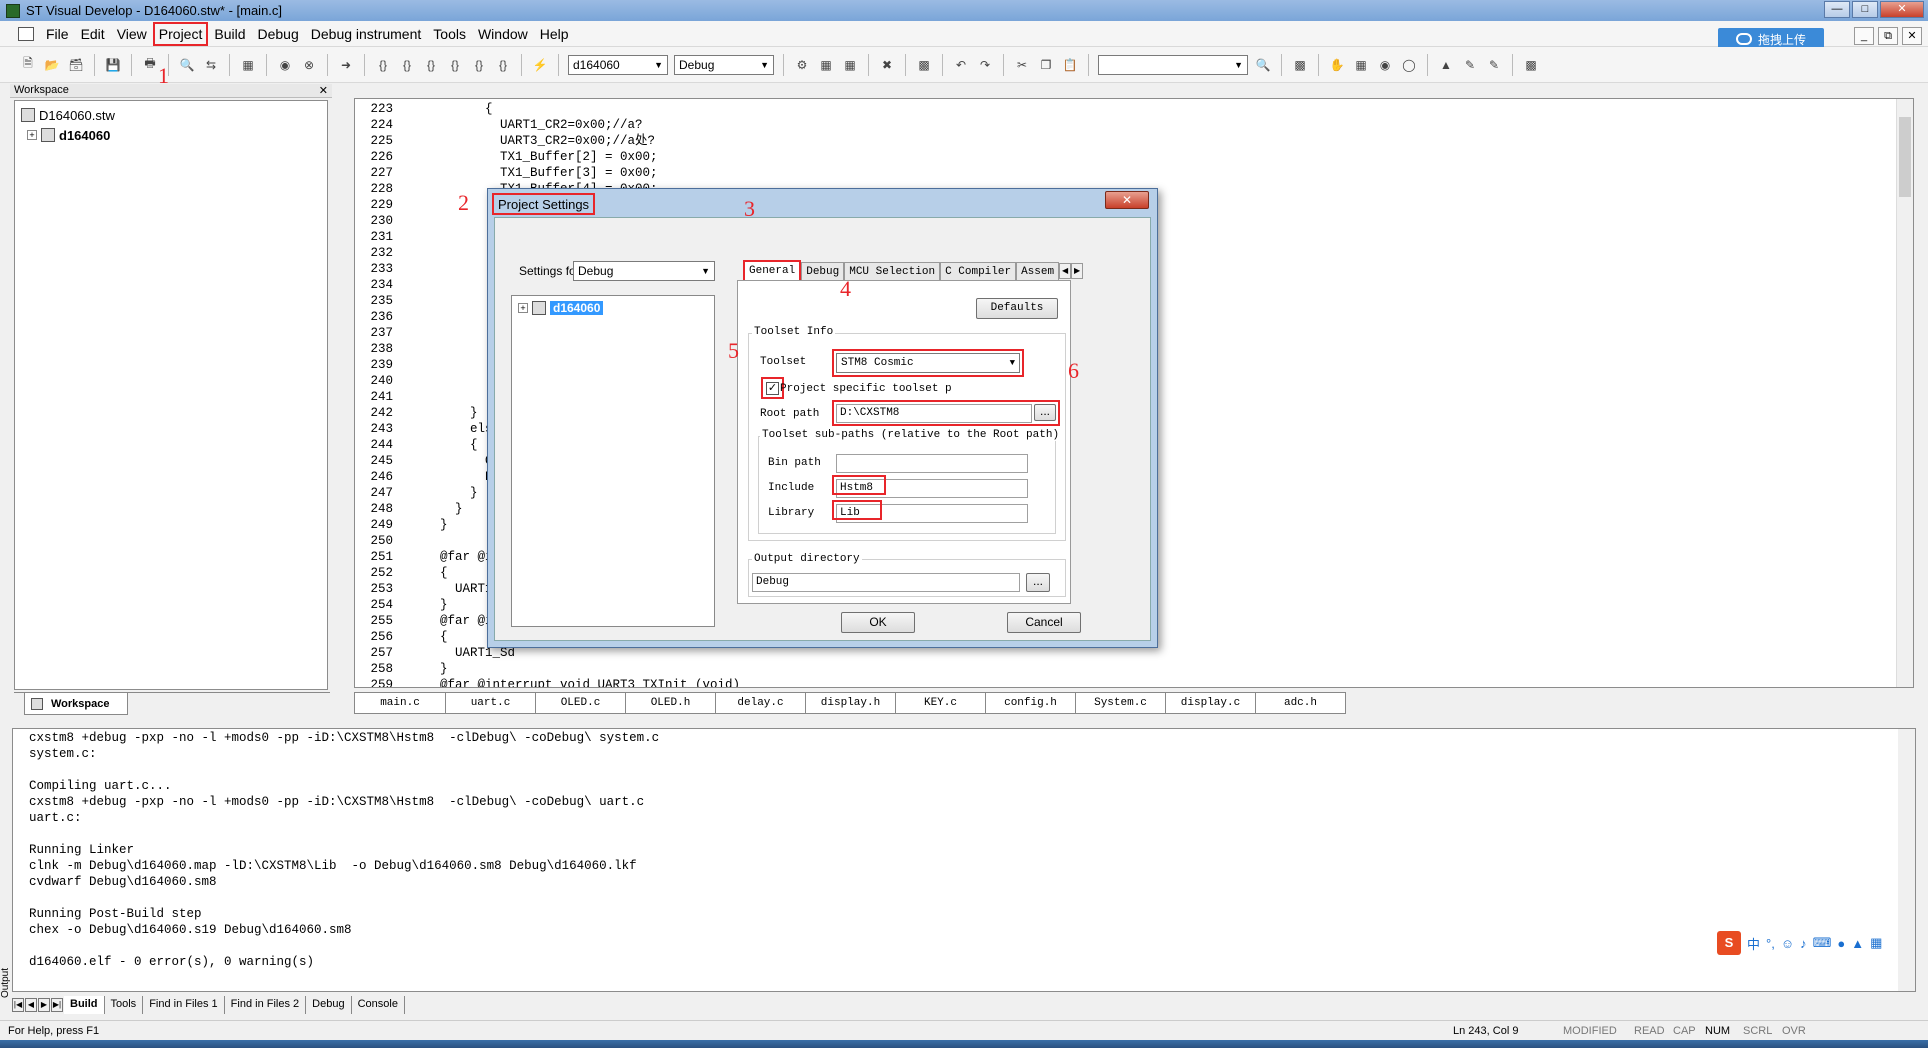 This screenshot has height=1048, width=1928. What do you see at coordinates (400, 703) in the screenshot?
I see `file-tab: main.c` at bounding box center [400, 703].